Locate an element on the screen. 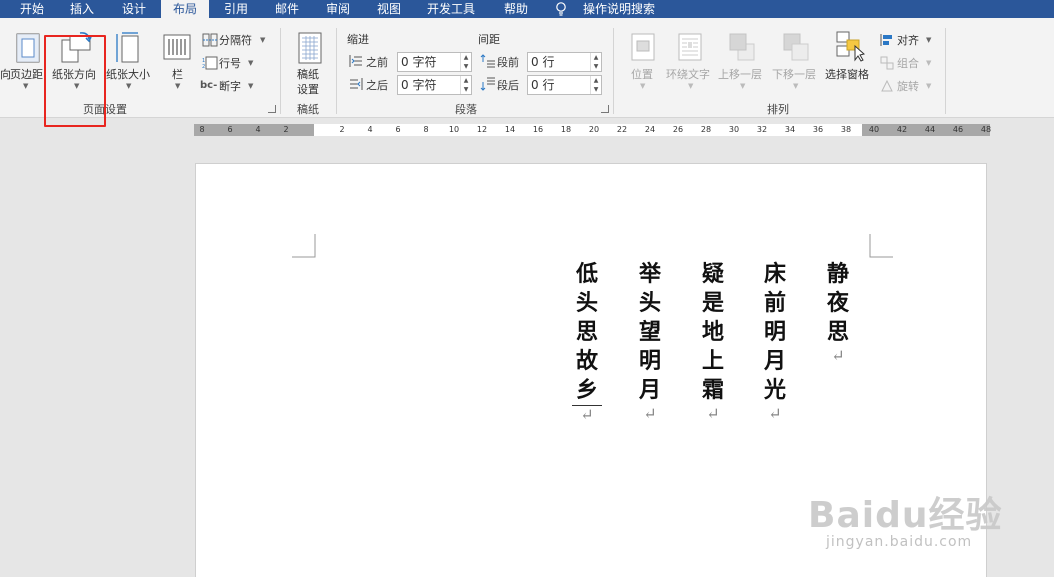  wrap-text-button: 环绕文字 is located at coordinates (688, 74).